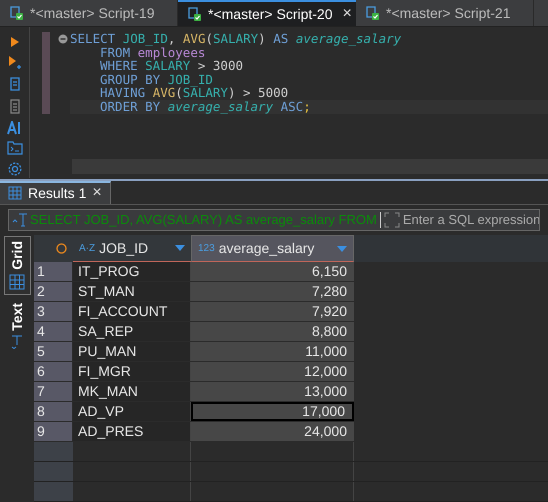 This screenshot has height=502, width=548. I want to click on table-cell: IT_PROG, so click(132, 271).